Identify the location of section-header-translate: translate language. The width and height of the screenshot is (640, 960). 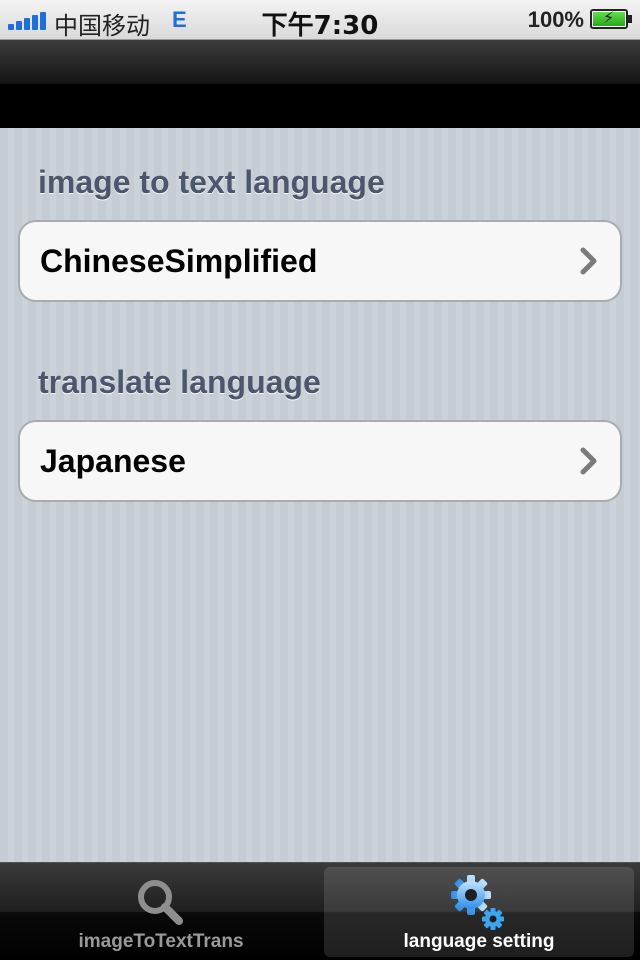
(179, 382).